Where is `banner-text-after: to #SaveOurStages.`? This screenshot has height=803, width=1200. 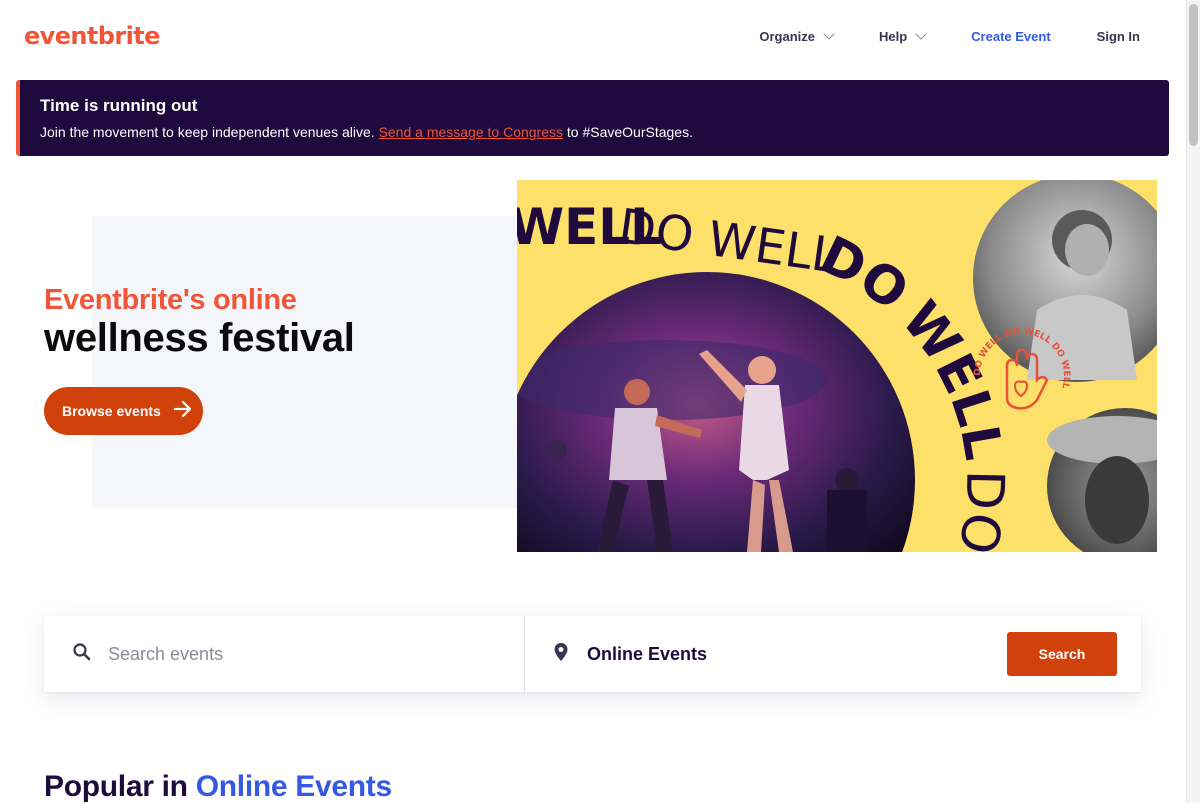 banner-text-after: to #SaveOurStages. is located at coordinates (628, 132).